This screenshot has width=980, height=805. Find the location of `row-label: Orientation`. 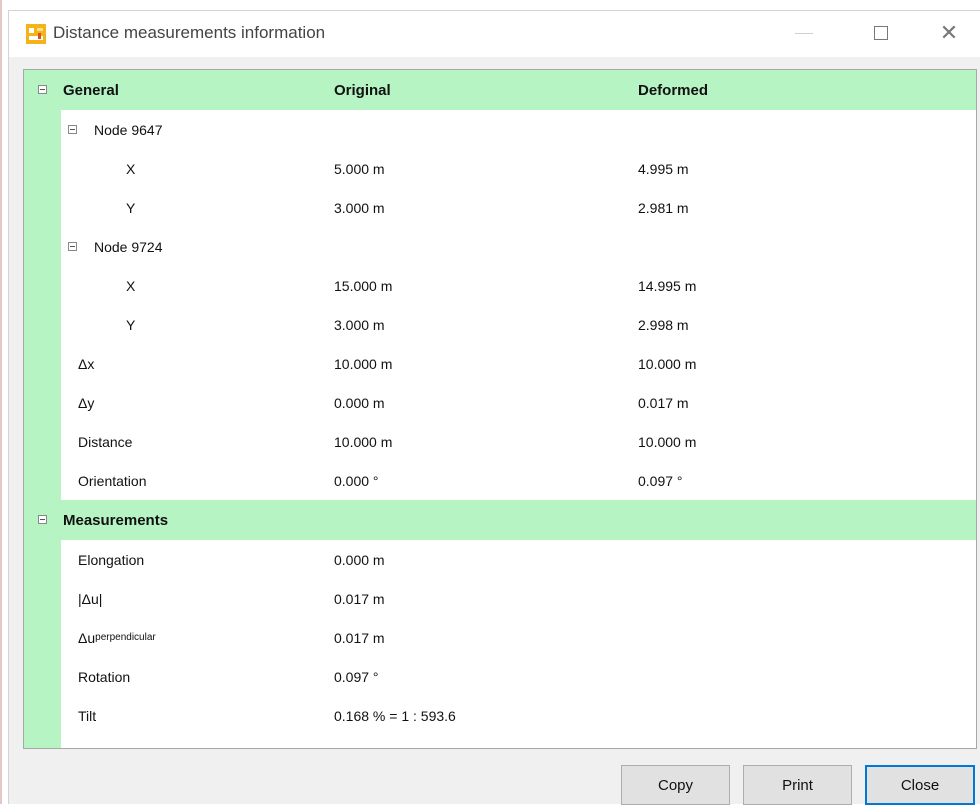

row-label: Orientation is located at coordinates (112, 480).